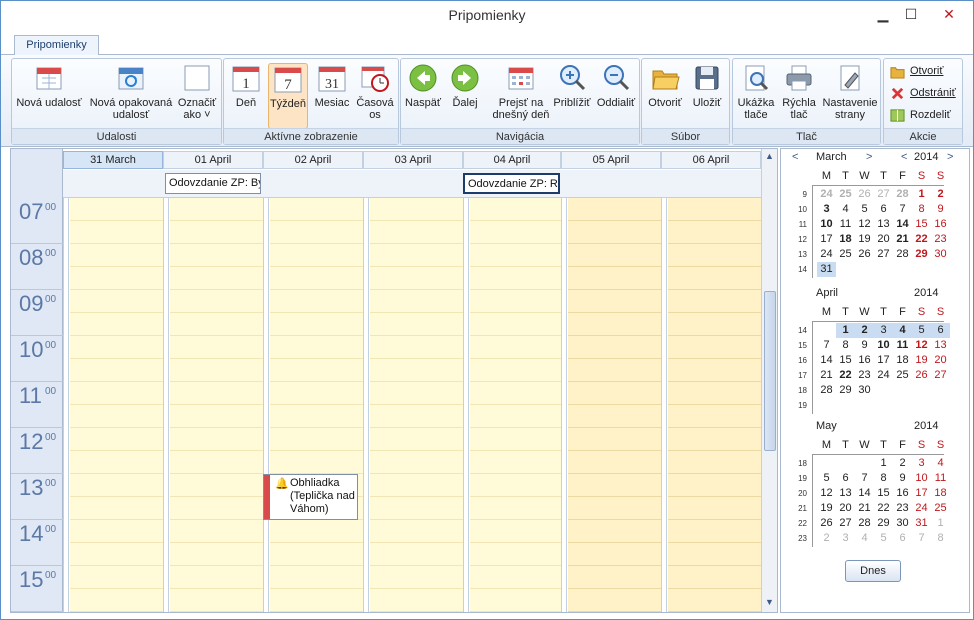  Describe the element at coordinates (940, 463) in the screenshot. I see `mini-day: 4` at that location.